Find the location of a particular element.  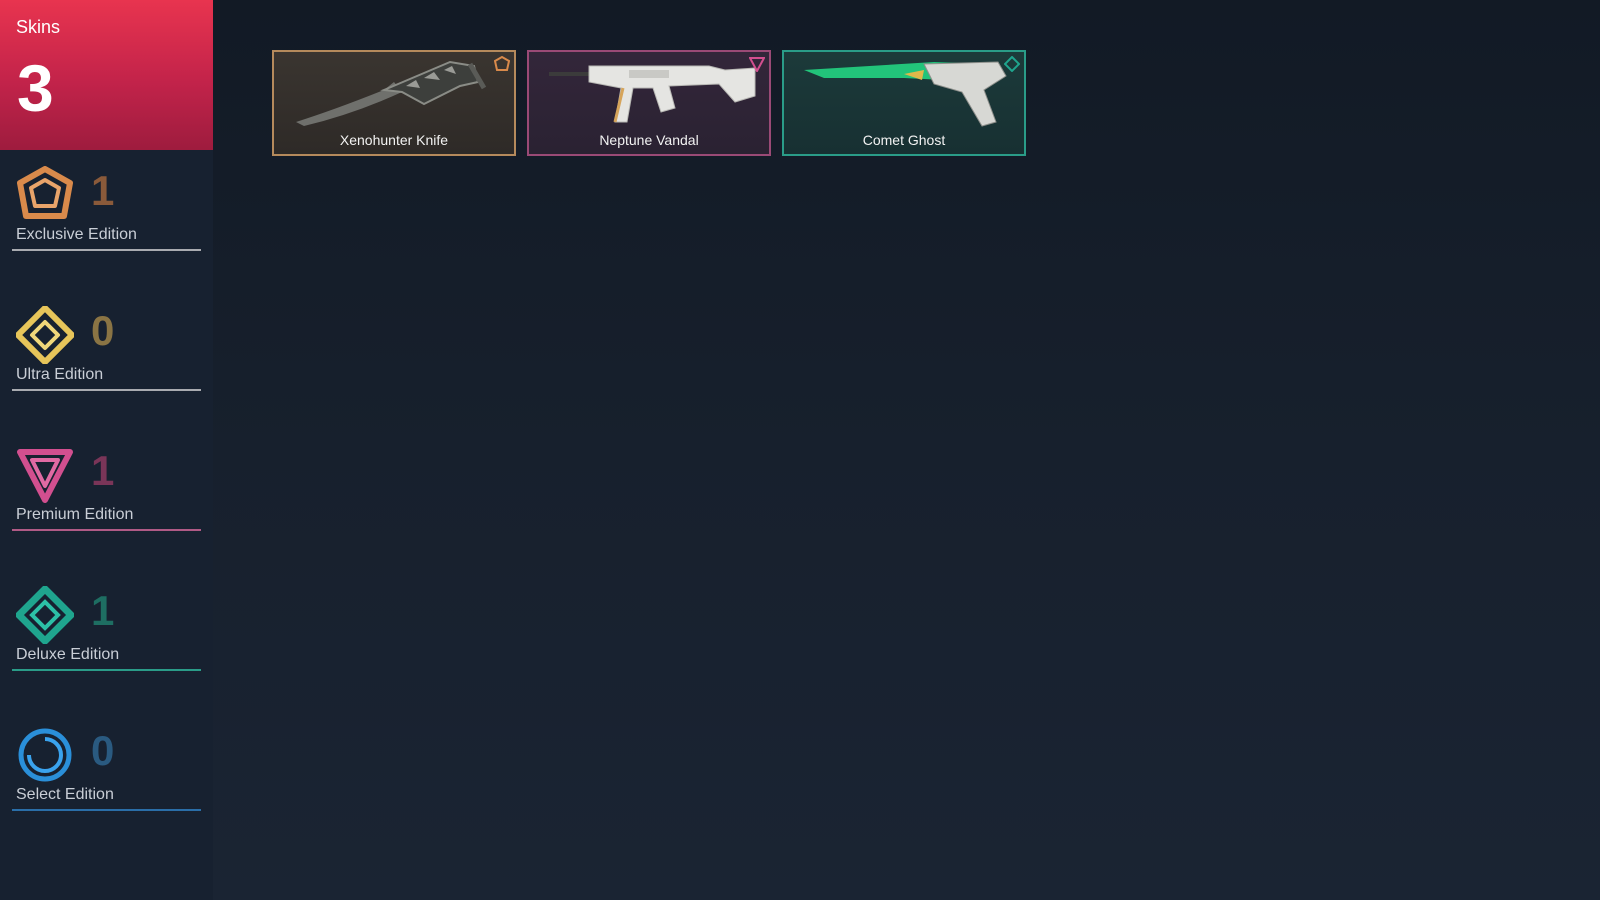

ultra-edition-icon is located at coordinates (45, 335).